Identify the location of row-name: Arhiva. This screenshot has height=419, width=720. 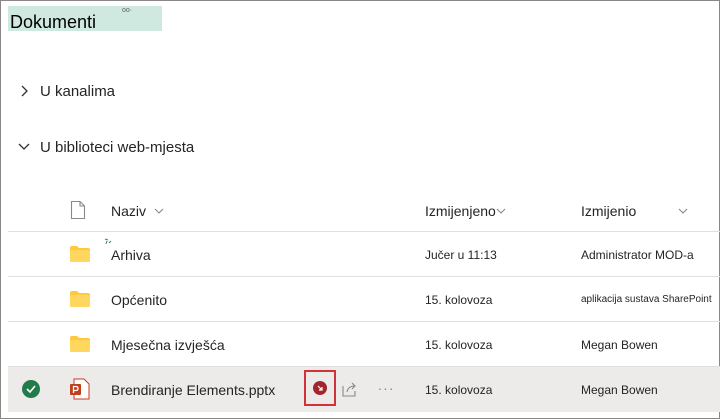
(131, 254).